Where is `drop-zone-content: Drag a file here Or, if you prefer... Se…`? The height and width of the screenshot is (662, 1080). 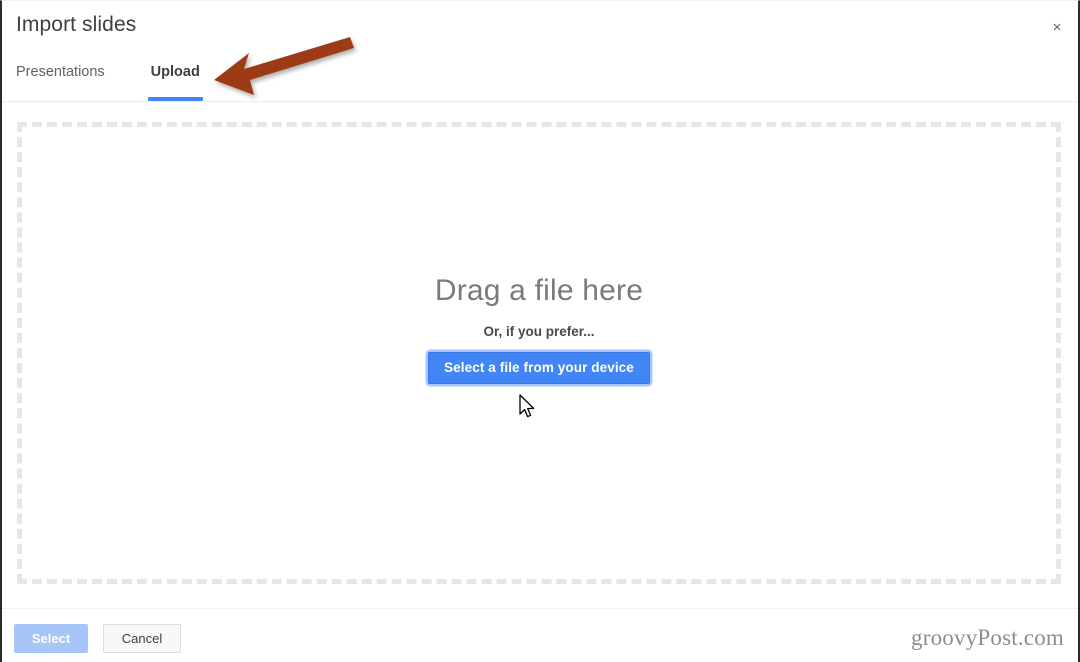 drop-zone-content: Drag a file here Or, if you prefer... Se… is located at coordinates (539, 329).